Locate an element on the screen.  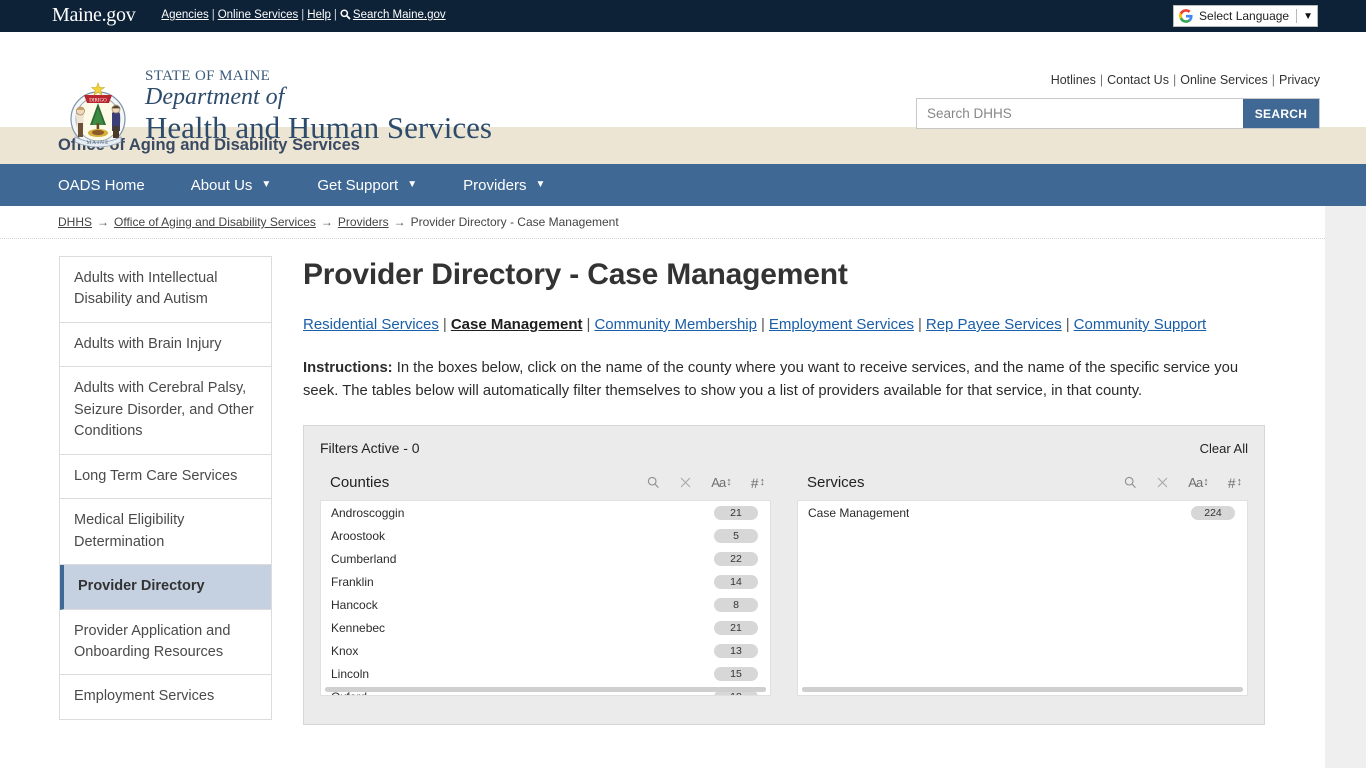
list-item: Aroostook 5 is located at coordinates (545, 535).